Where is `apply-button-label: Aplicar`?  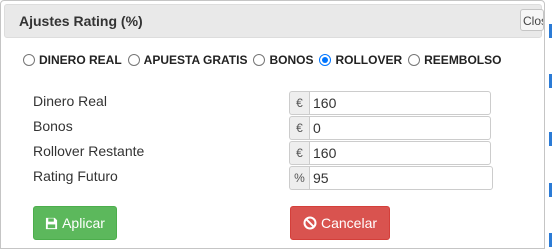 apply-button-label: Aplicar is located at coordinates (83, 223).